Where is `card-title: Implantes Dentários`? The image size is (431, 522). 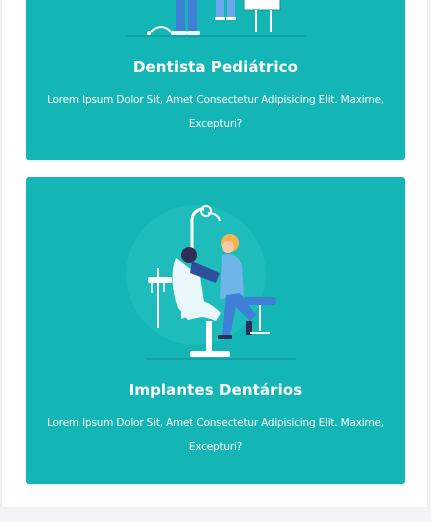 card-title: Implantes Dentários is located at coordinates (215, 390).